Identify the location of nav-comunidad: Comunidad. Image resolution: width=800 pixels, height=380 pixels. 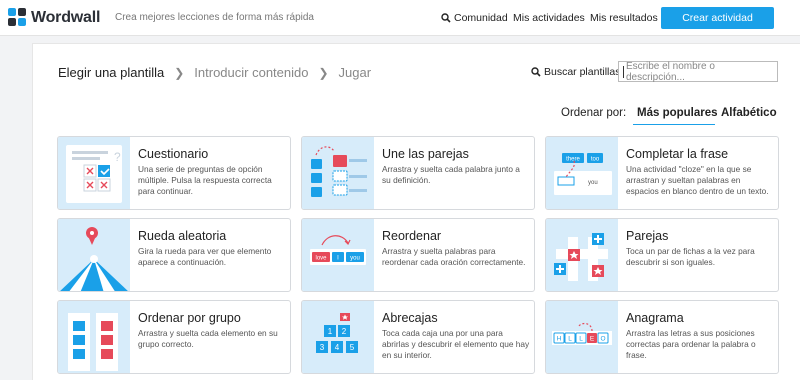
(474, 18).